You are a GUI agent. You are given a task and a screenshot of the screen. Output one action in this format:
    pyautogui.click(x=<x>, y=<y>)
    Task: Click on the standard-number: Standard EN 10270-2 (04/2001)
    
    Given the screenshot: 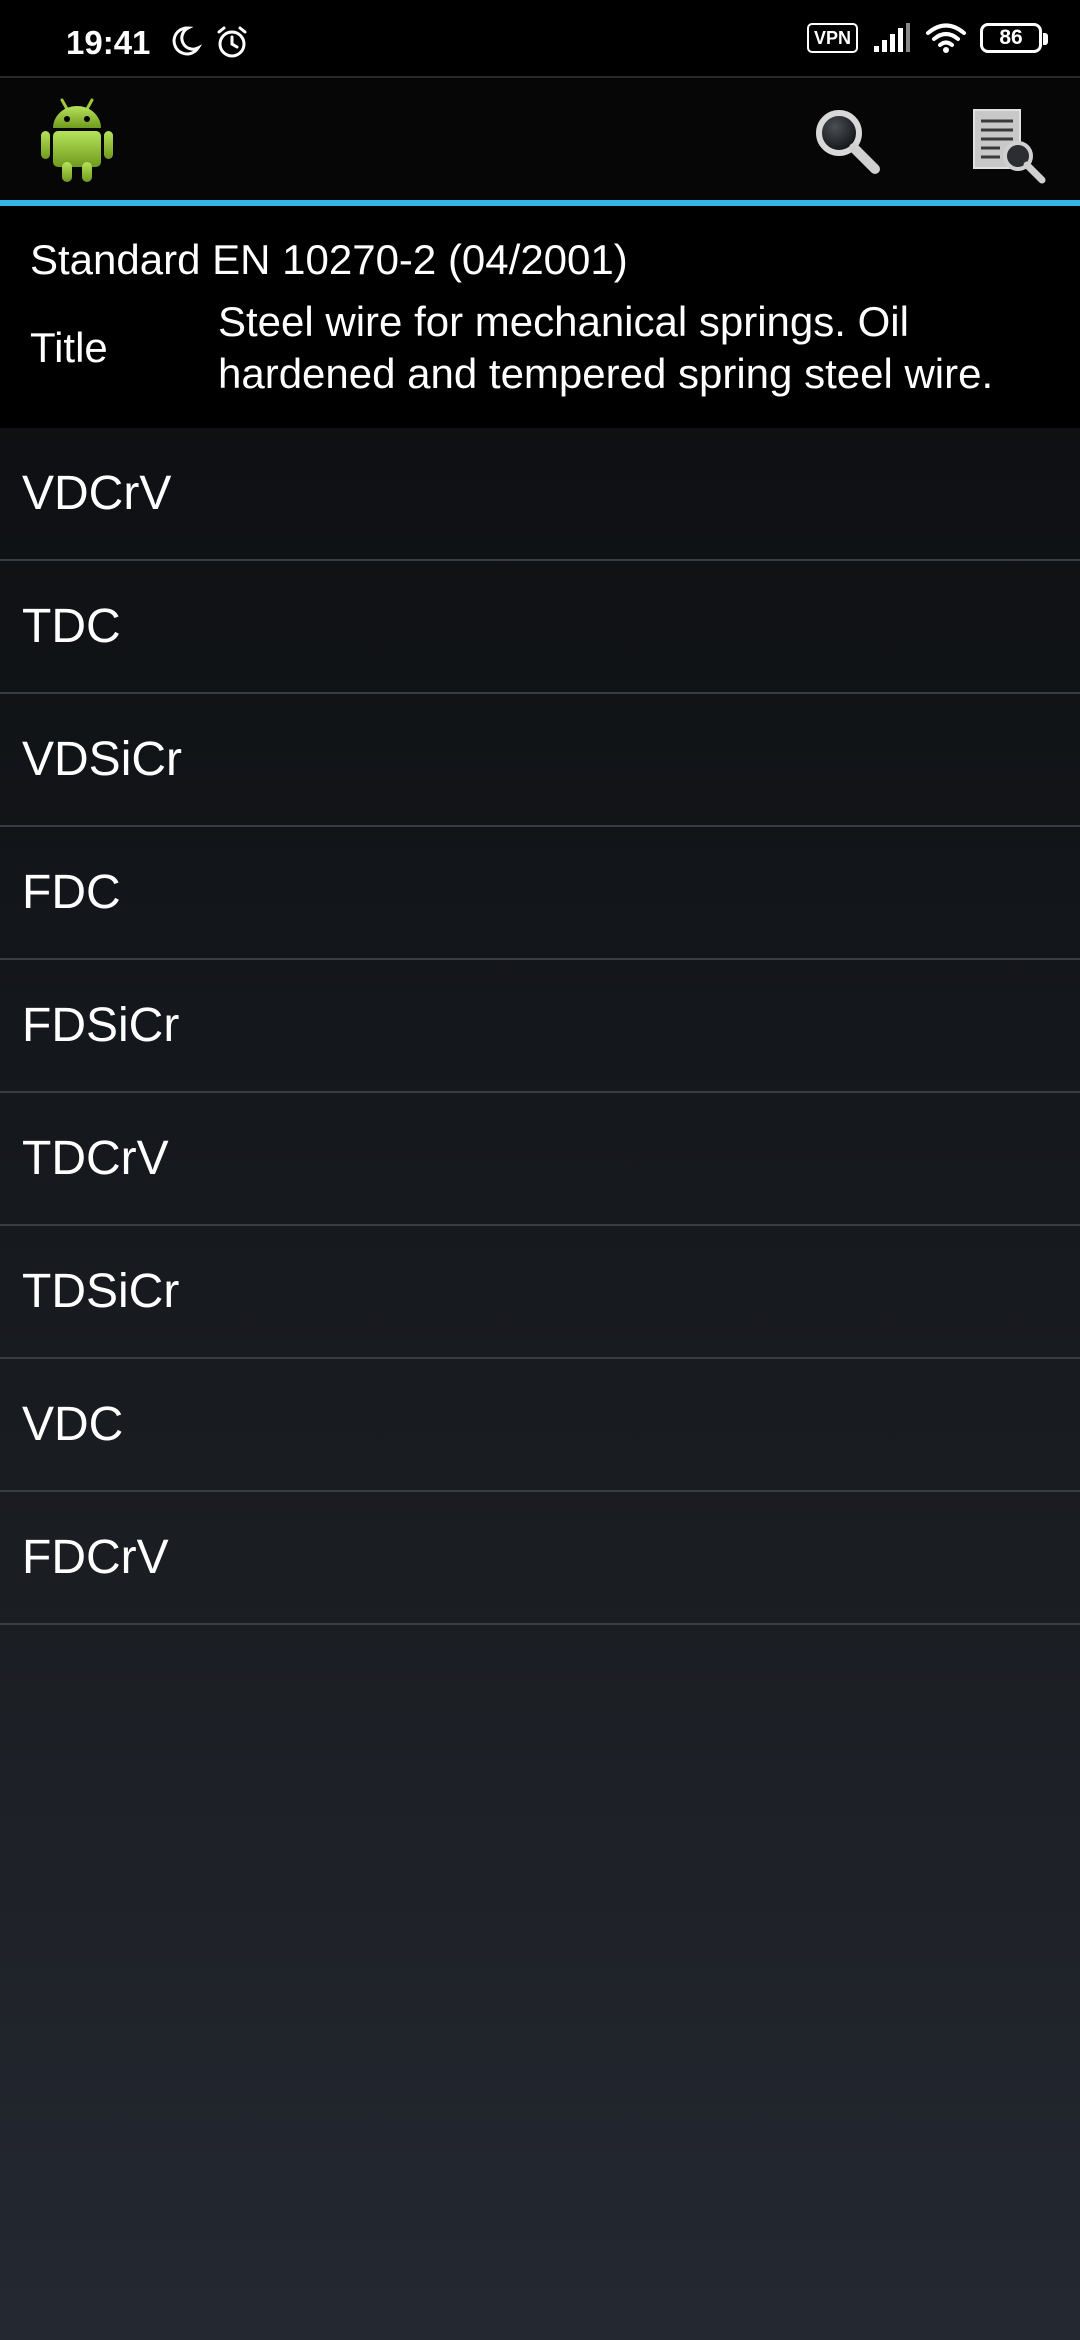 What is the action you would take?
    pyautogui.click(x=329, y=259)
    